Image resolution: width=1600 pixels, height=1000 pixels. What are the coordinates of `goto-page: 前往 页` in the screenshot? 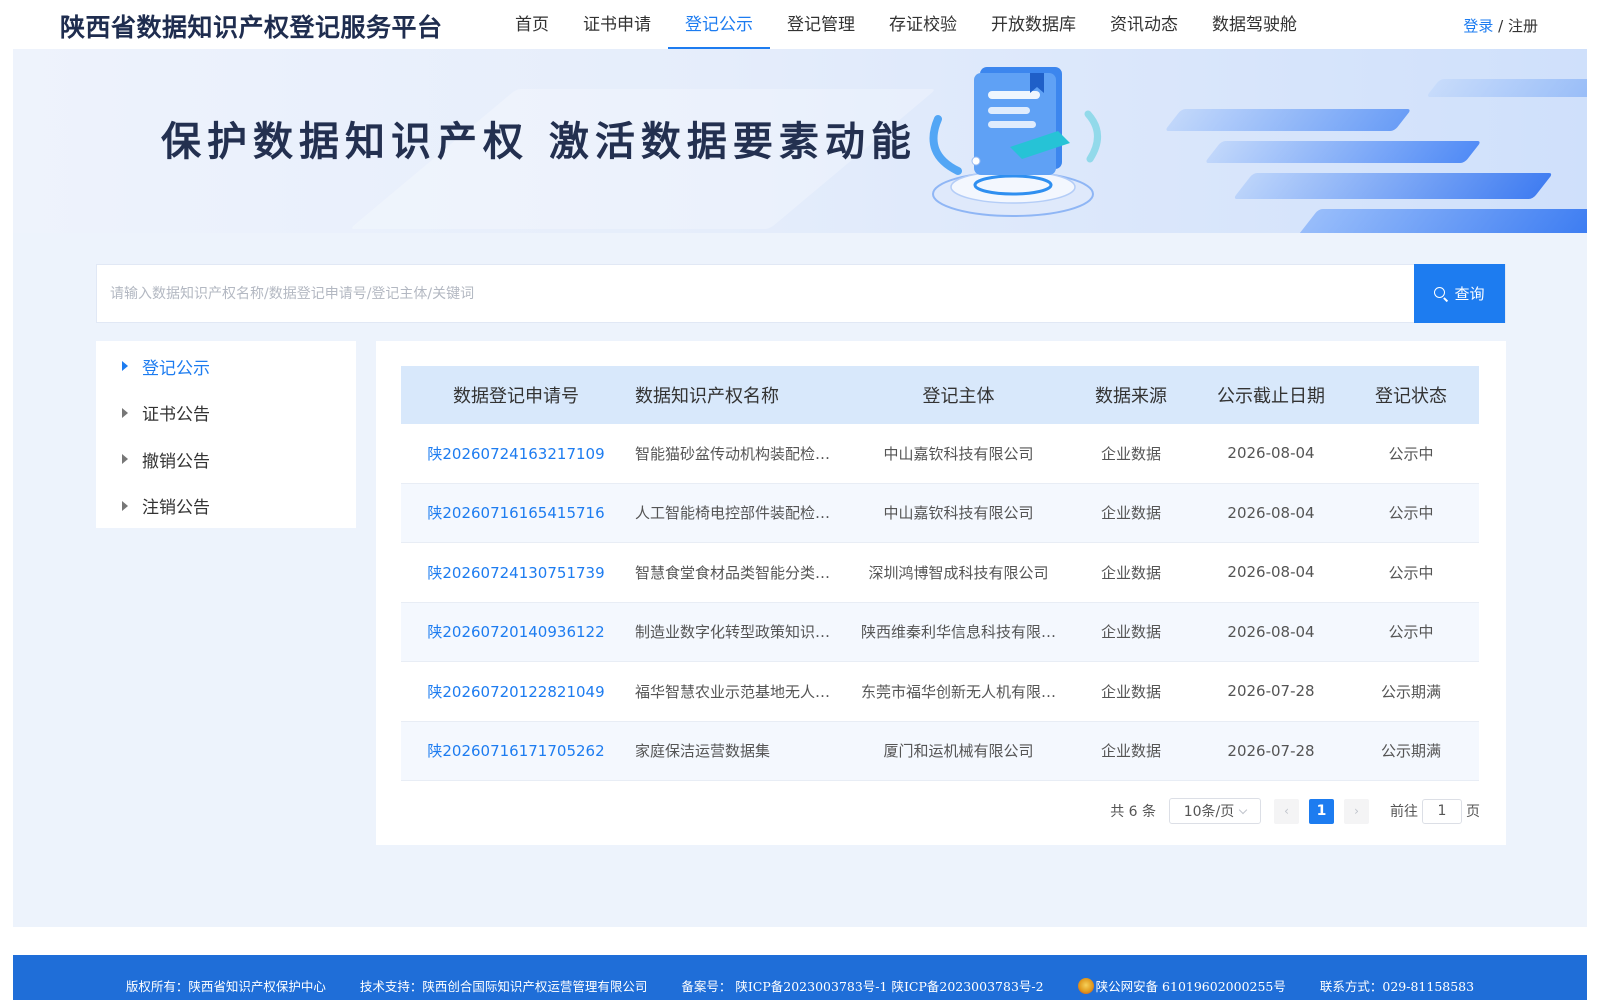 It's located at (1435, 811).